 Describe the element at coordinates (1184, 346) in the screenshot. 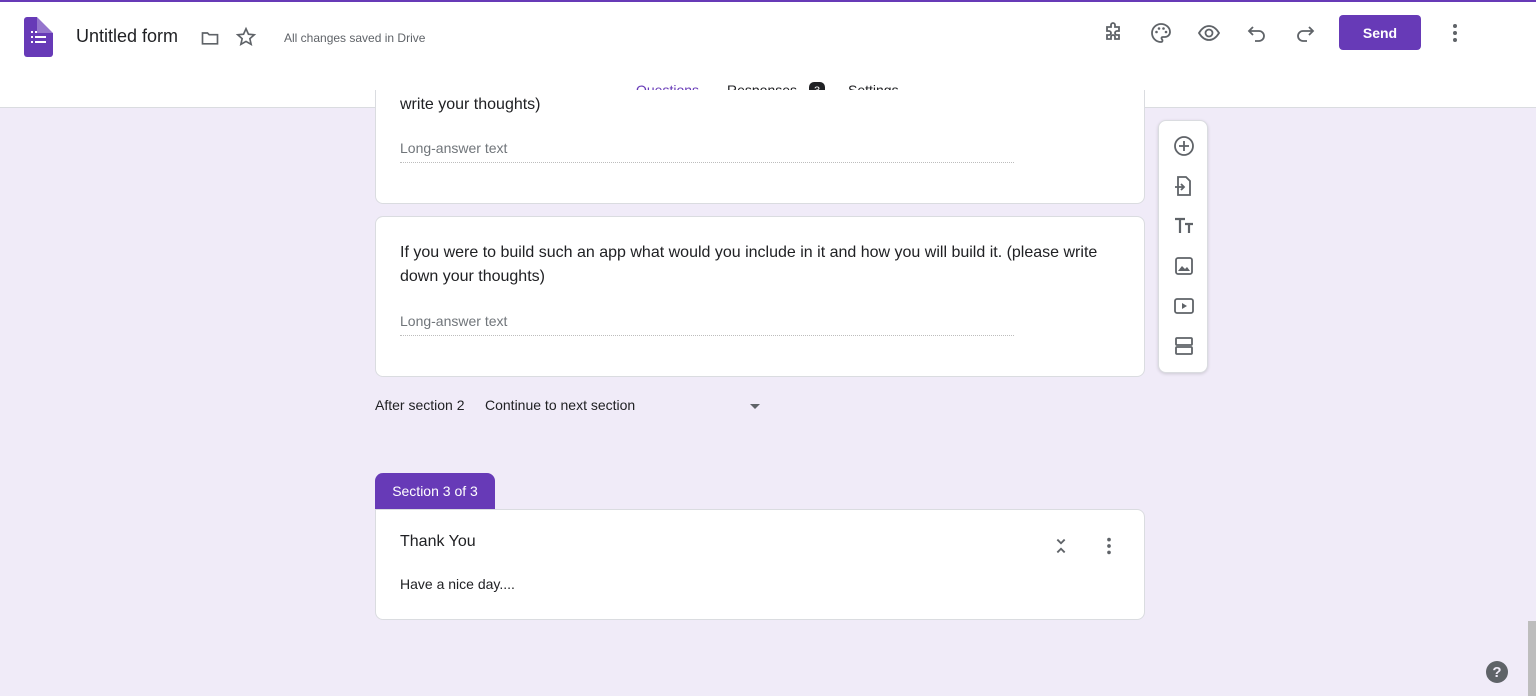

I see `add-section-icon` at that location.